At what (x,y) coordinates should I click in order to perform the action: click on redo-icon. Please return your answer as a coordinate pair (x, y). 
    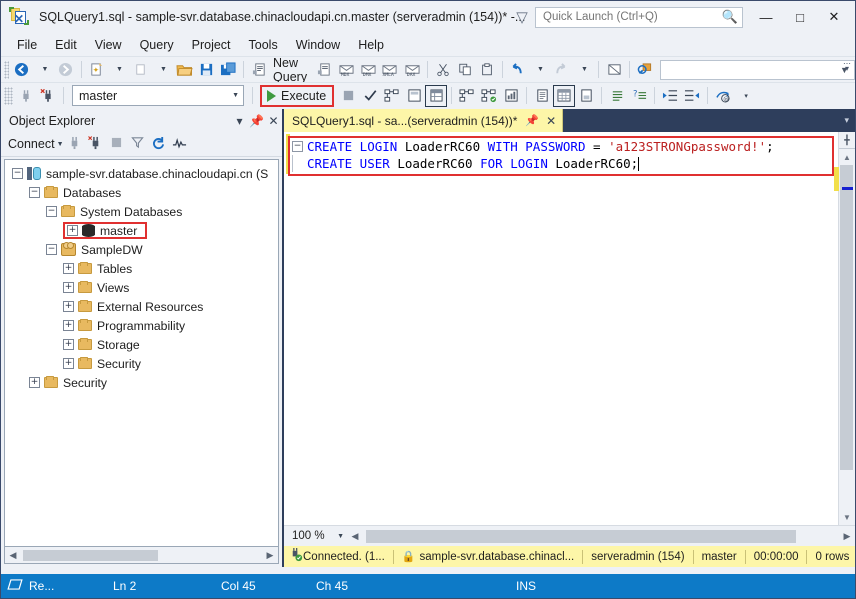
    Looking at the image, I should click on (561, 70).